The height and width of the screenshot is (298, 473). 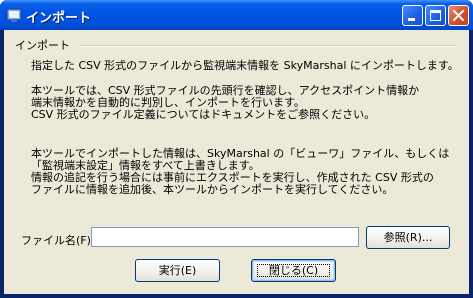 What do you see at coordinates (411, 19) in the screenshot?
I see `minimize-icon` at bounding box center [411, 19].